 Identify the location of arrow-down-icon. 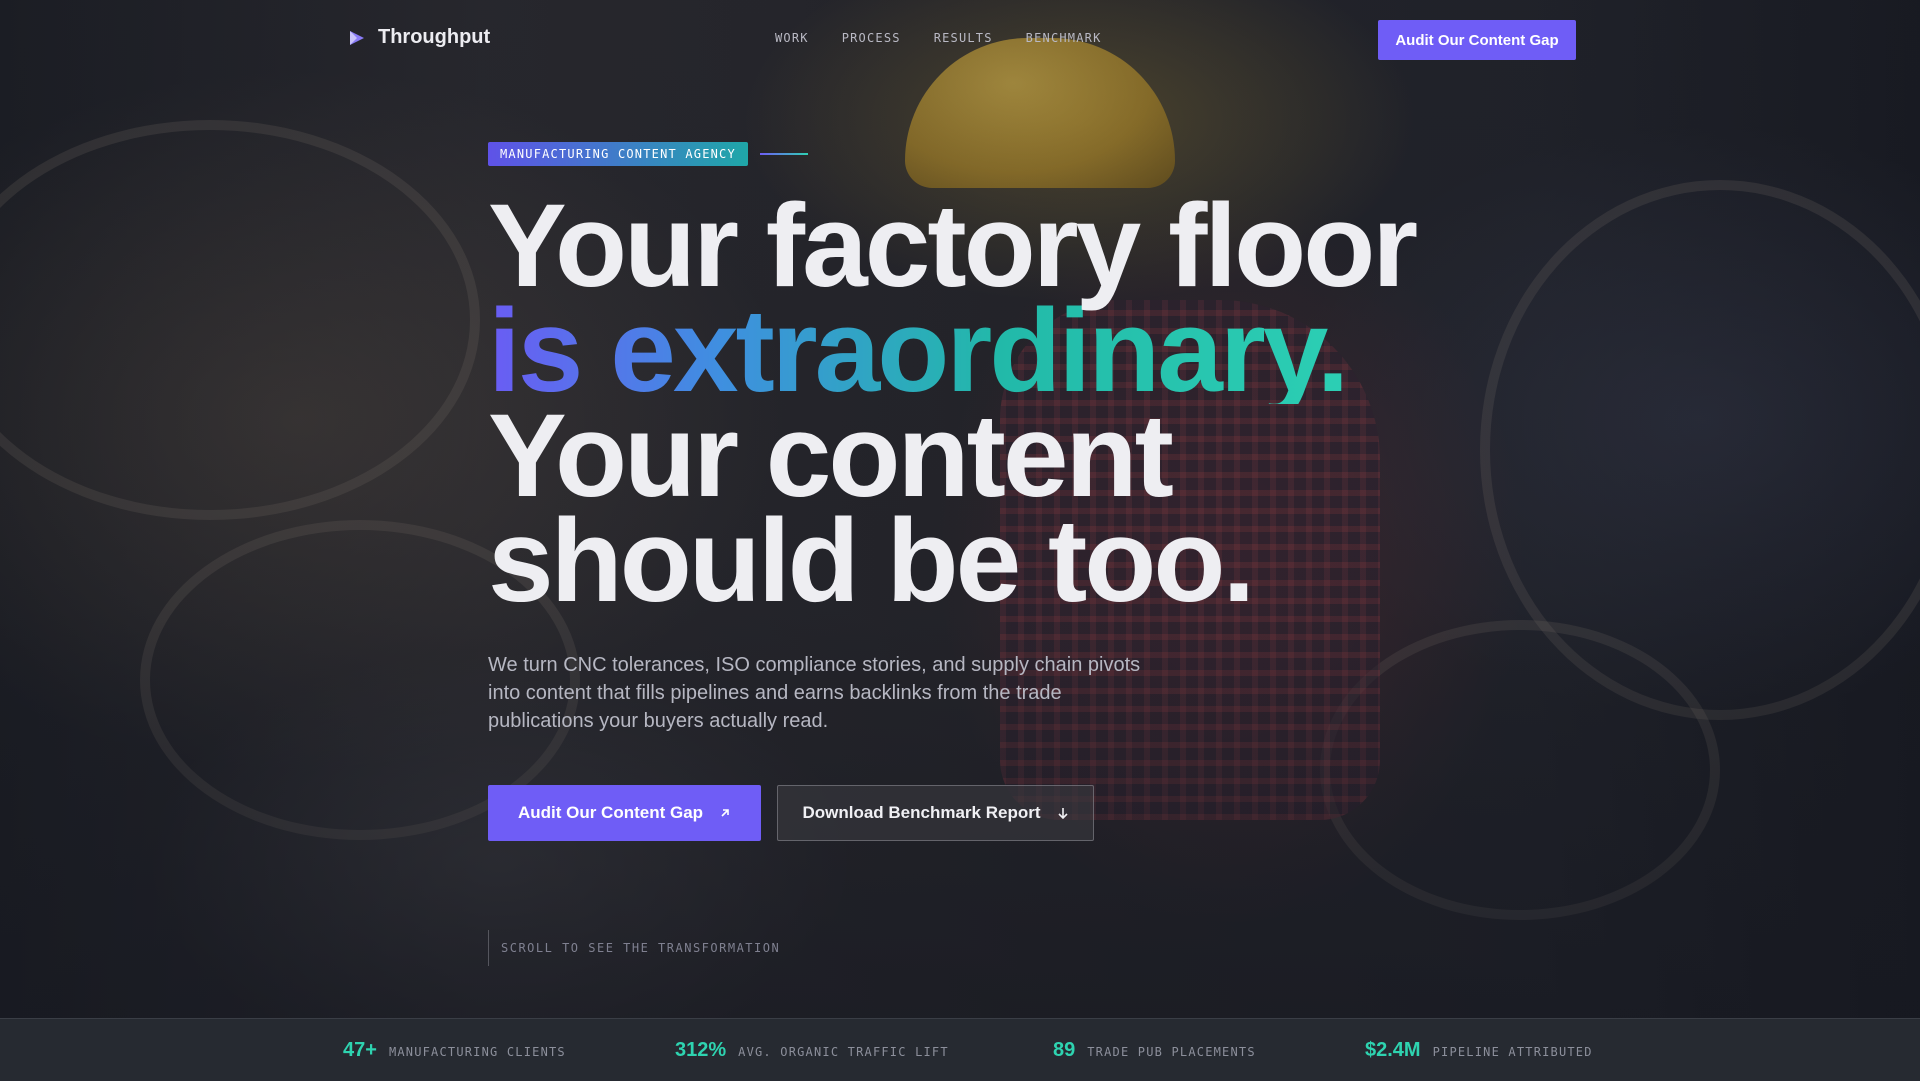
(1062, 813).